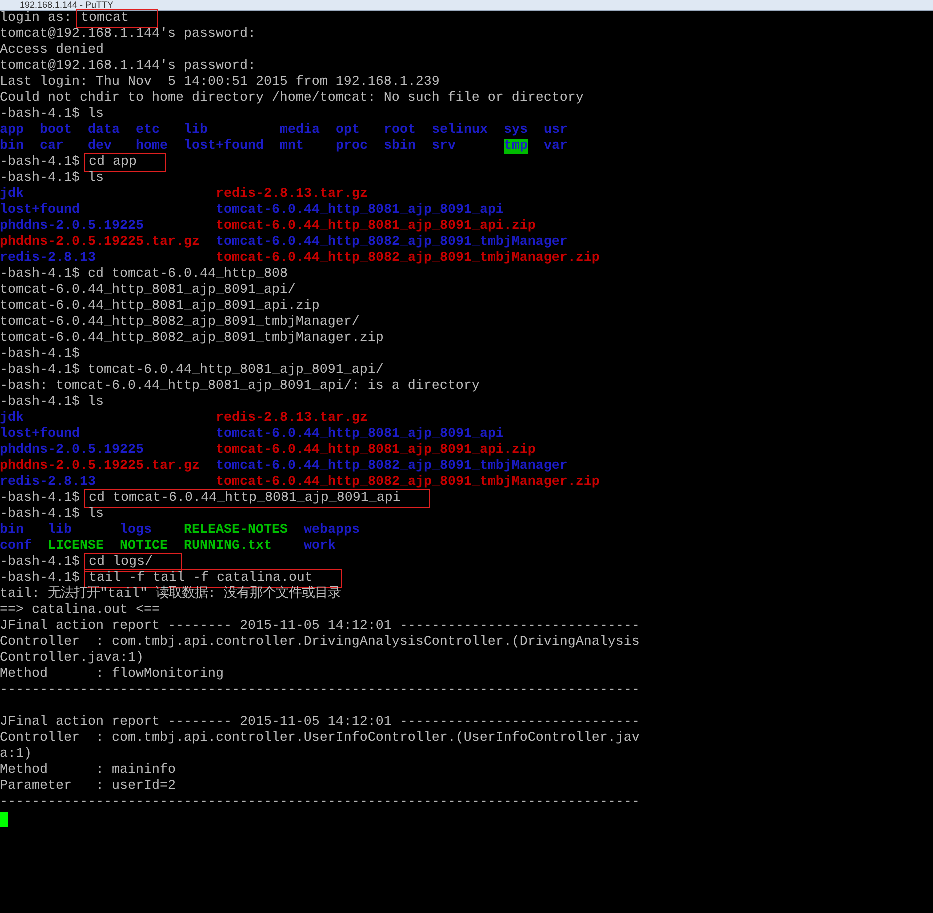 The height and width of the screenshot is (913, 933). What do you see at coordinates (52, 146) in the screenshot?
I see `file-name: car` at bounding box center [52, 146].